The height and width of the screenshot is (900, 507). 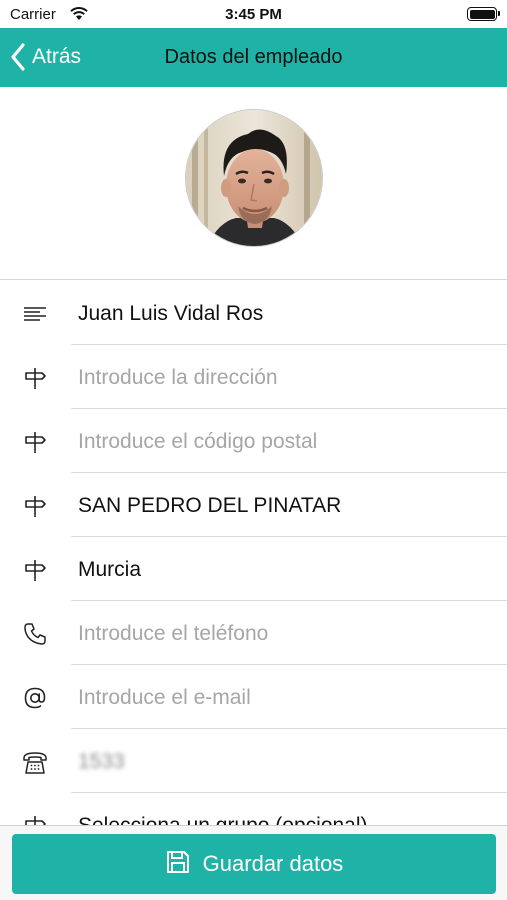 I want to click on address-placeholder: Introduce la dirección, so click(x=178, y=377).